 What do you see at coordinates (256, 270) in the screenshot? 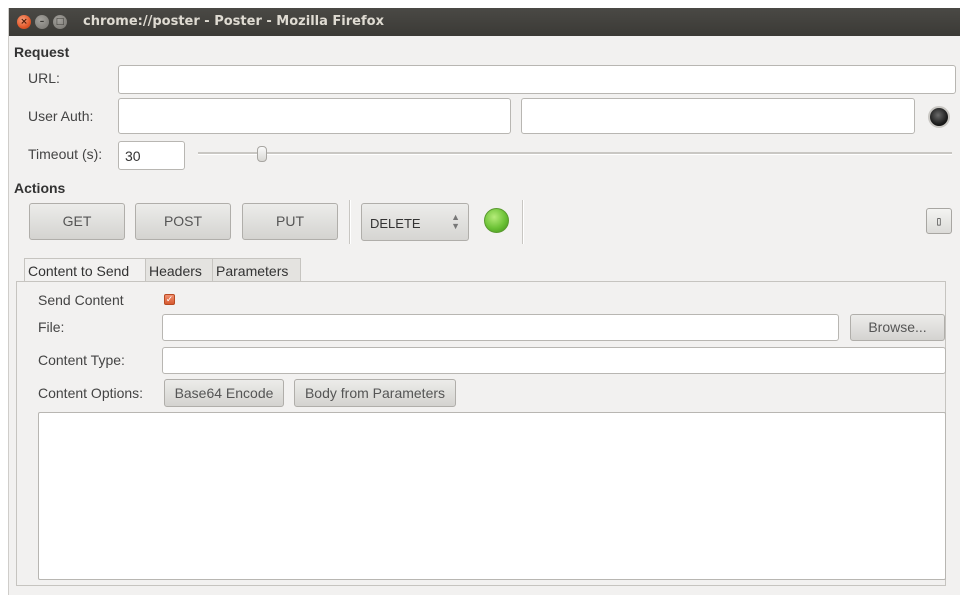
I see `tab-parameters: Parameters` at bounding box center [256, 270].